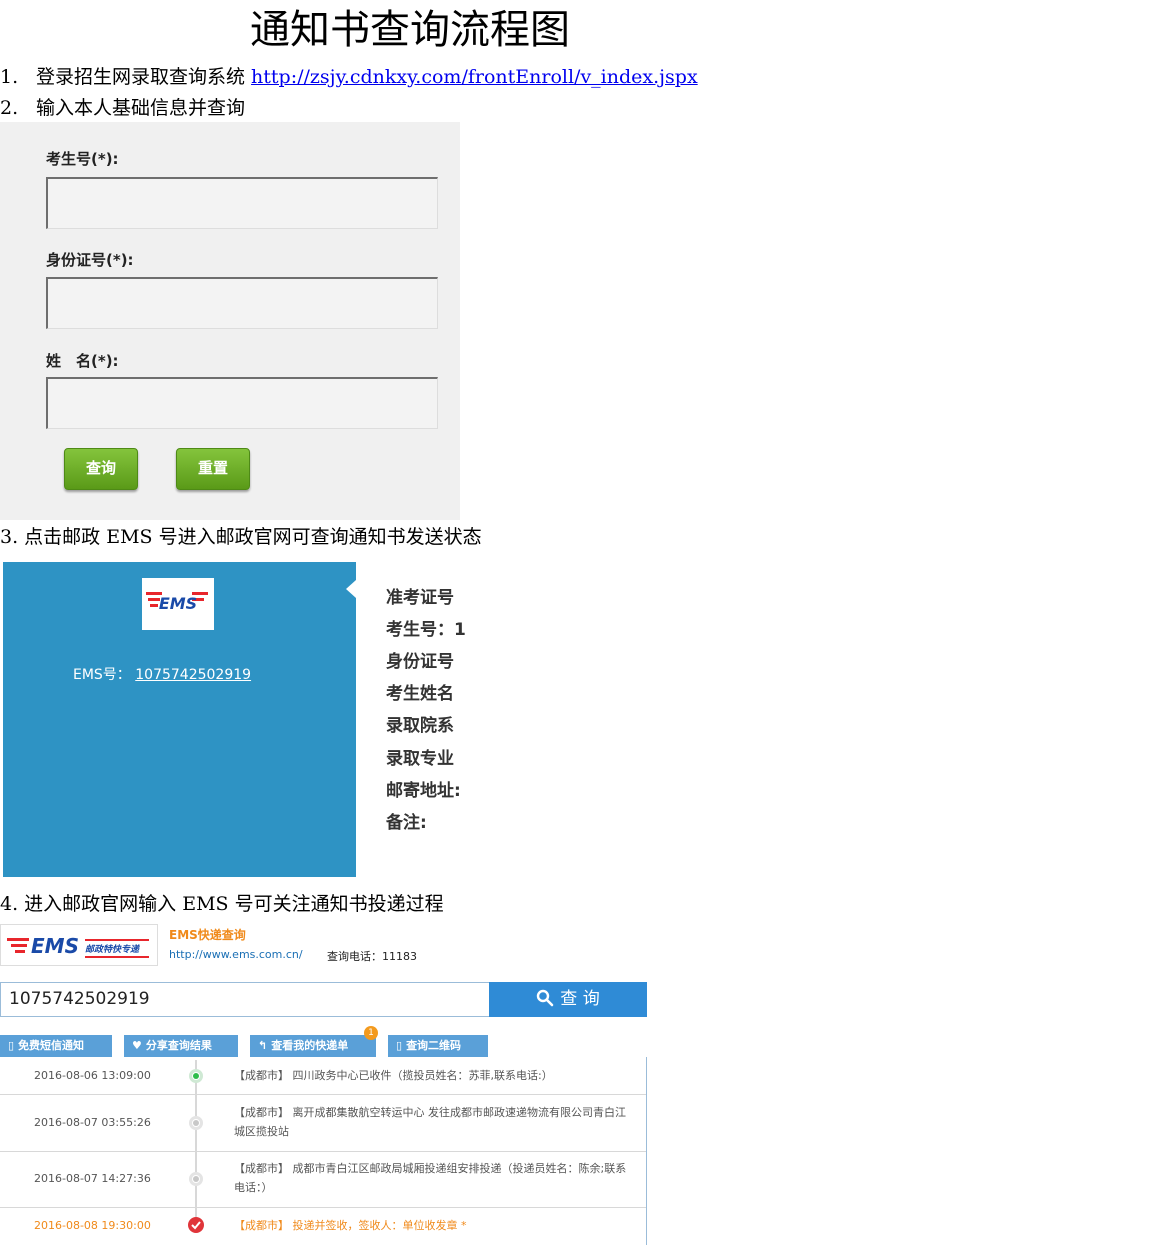 This screenshot has height=1256, width=1152. What do you see at coordinates (9, 108) in the screenshot?
I see `step-2-number: 2.` at bounding box center [9, 108].